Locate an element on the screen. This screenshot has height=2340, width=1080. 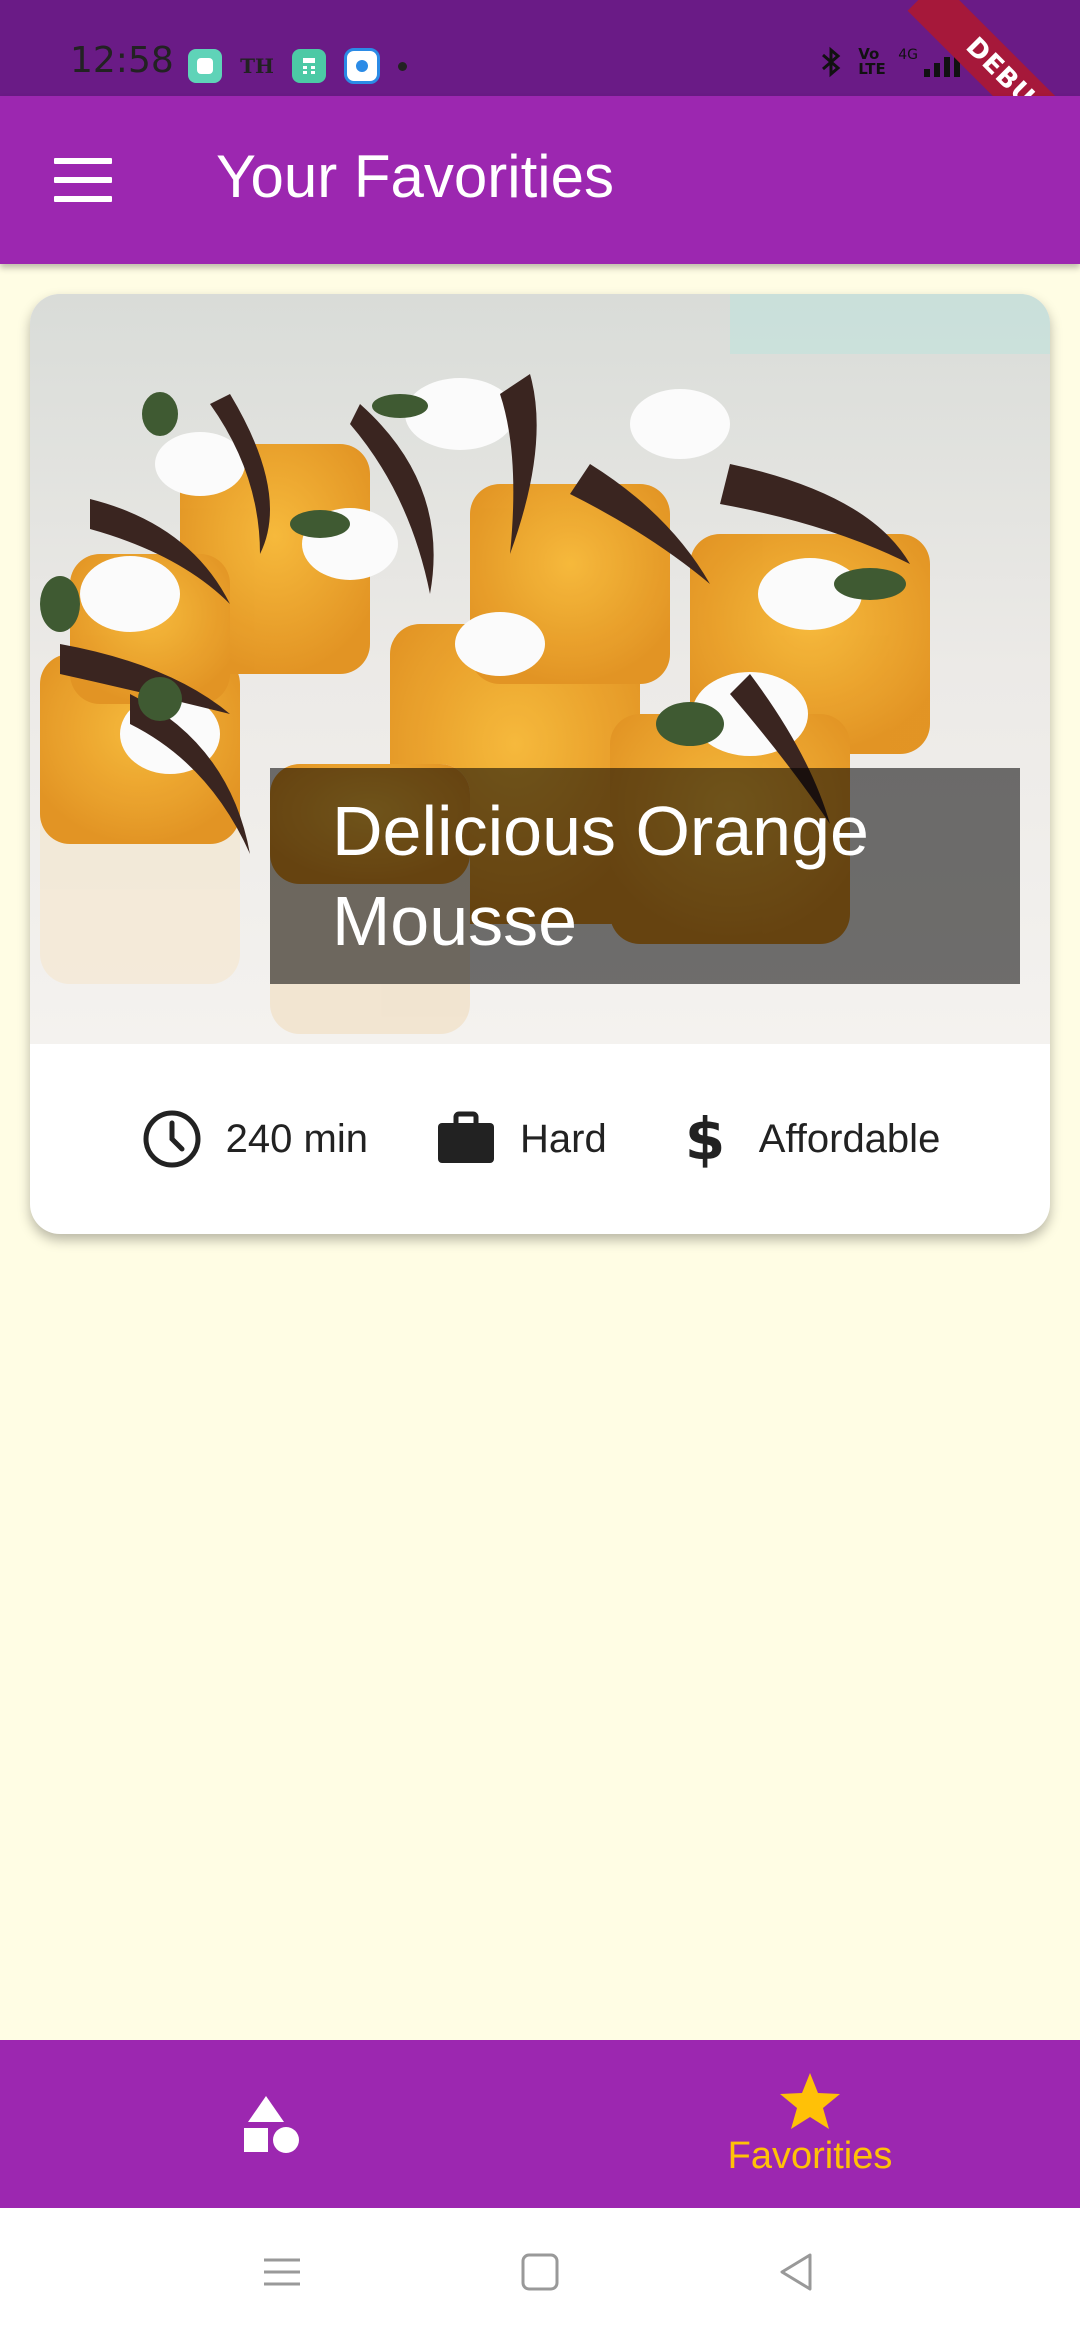
complexity-info: Hard is located at coordinates (520, 1139).